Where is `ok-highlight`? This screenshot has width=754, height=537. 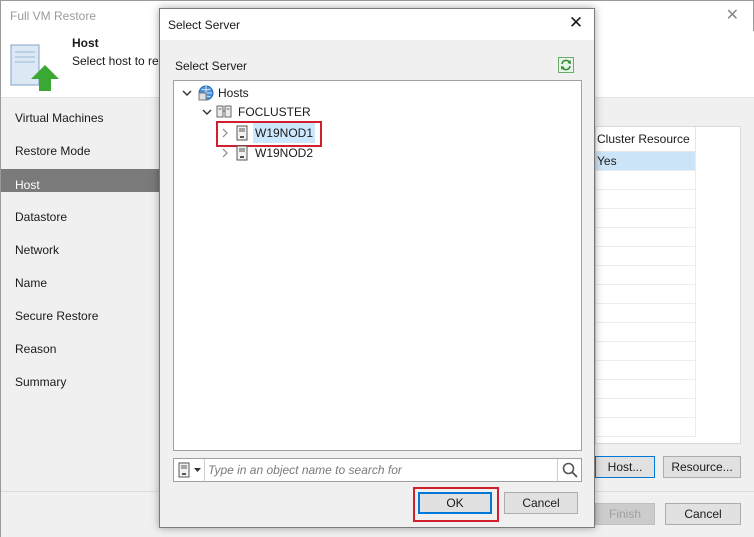 ok-highlight is located at coordinates (456, 504).